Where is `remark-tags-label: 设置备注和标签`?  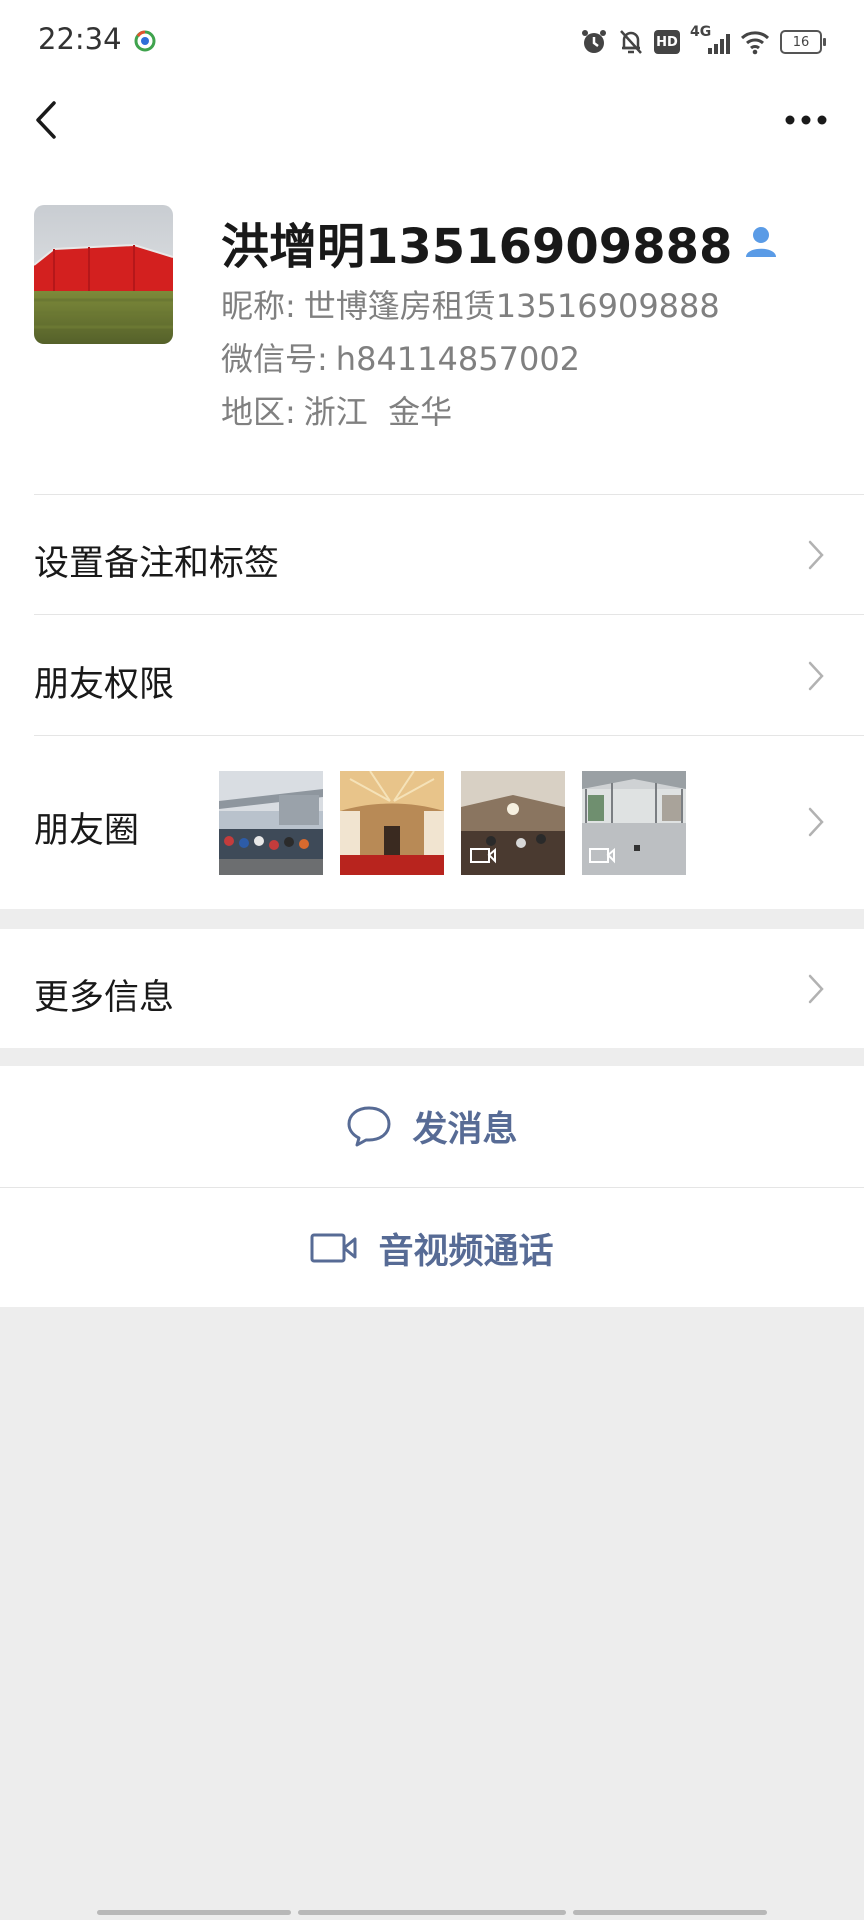
remark-tags-label: 设置备注和标签 is located at coordinates (157, 564).